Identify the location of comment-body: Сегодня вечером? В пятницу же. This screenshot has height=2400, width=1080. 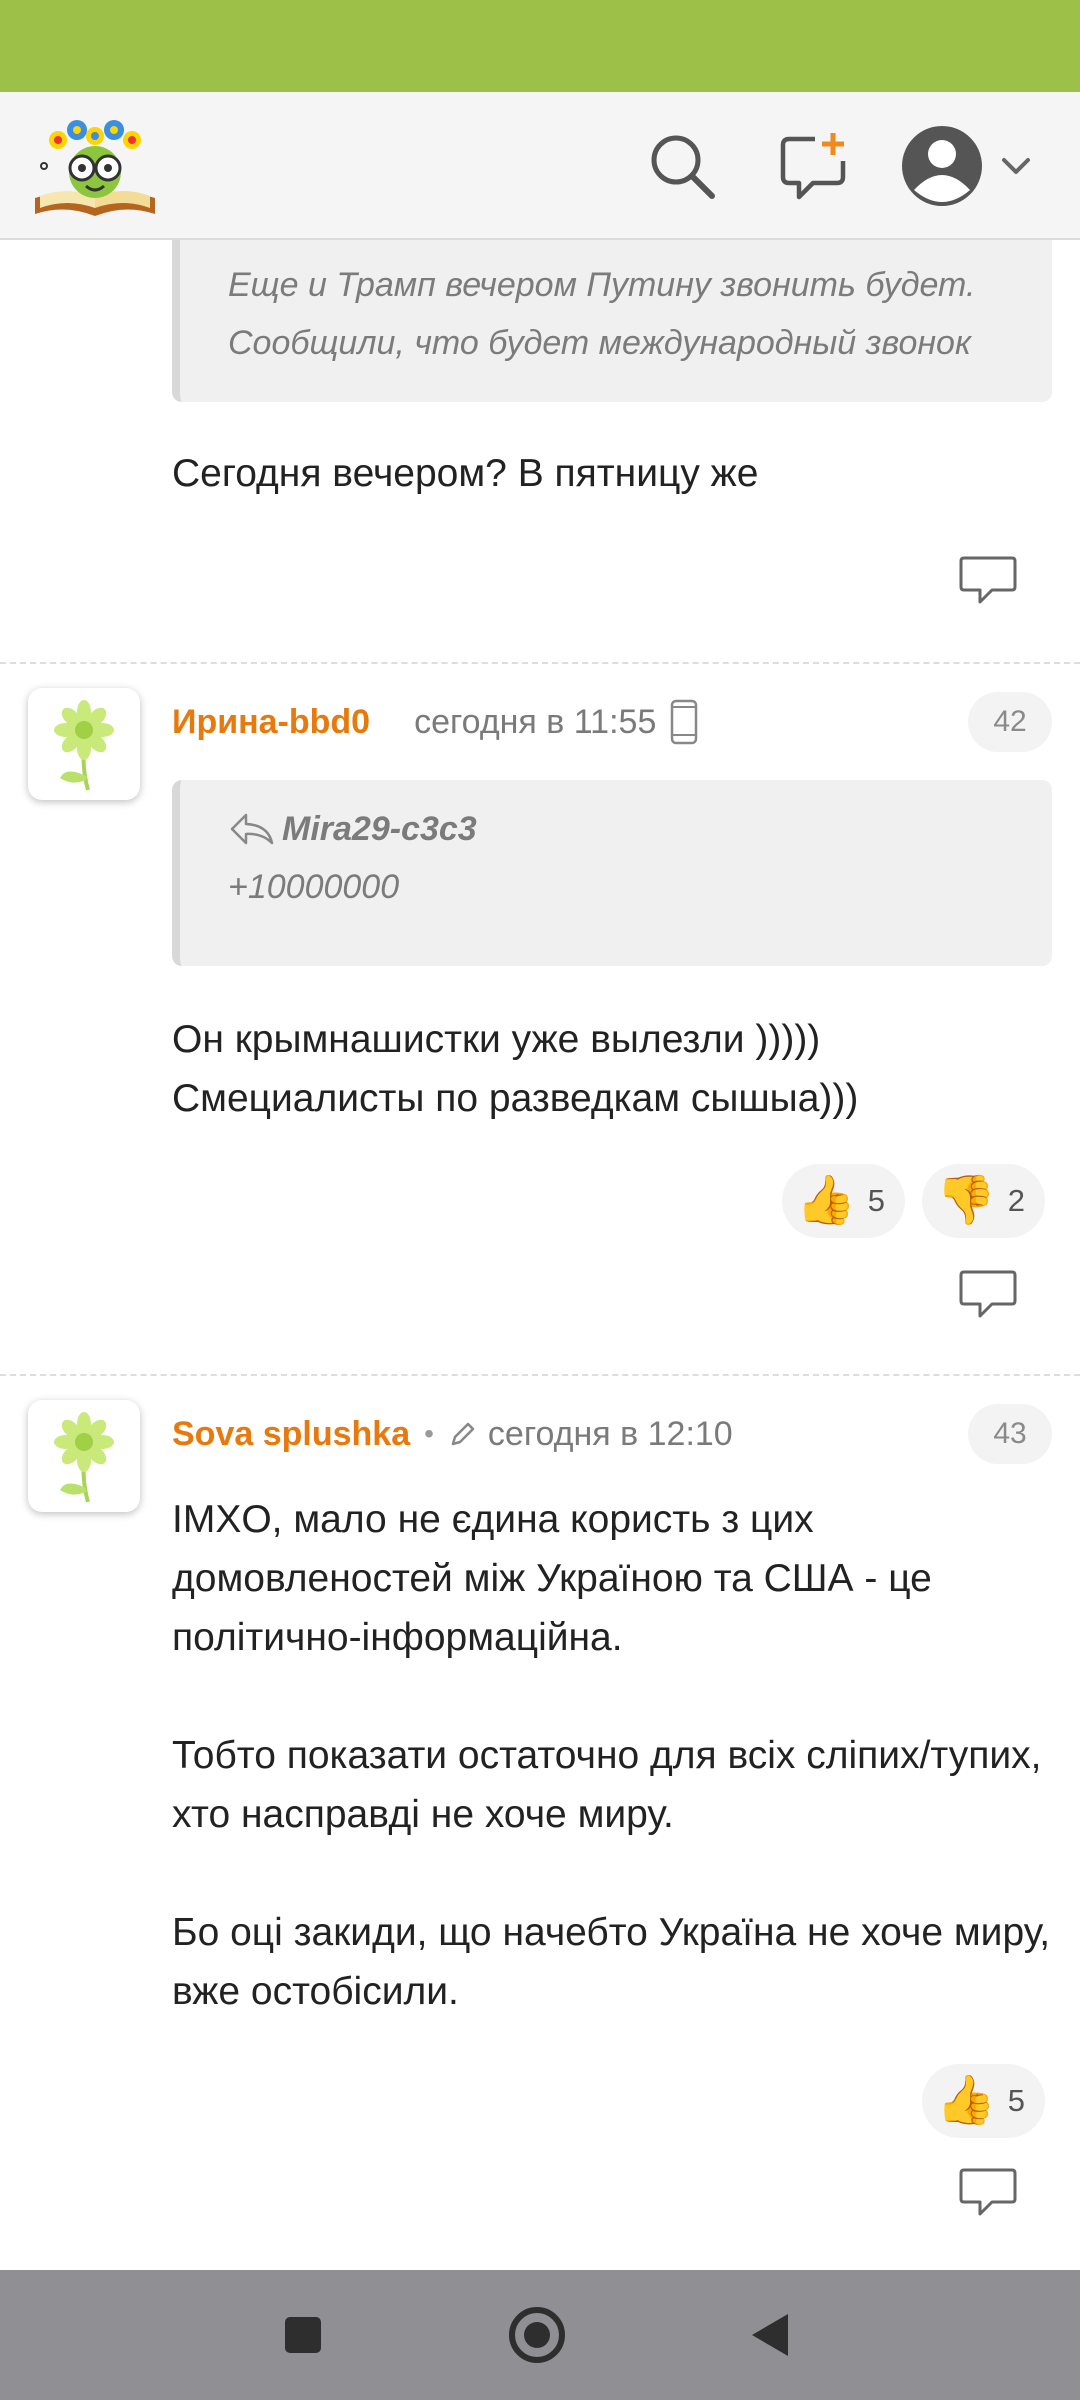
(465, 473).